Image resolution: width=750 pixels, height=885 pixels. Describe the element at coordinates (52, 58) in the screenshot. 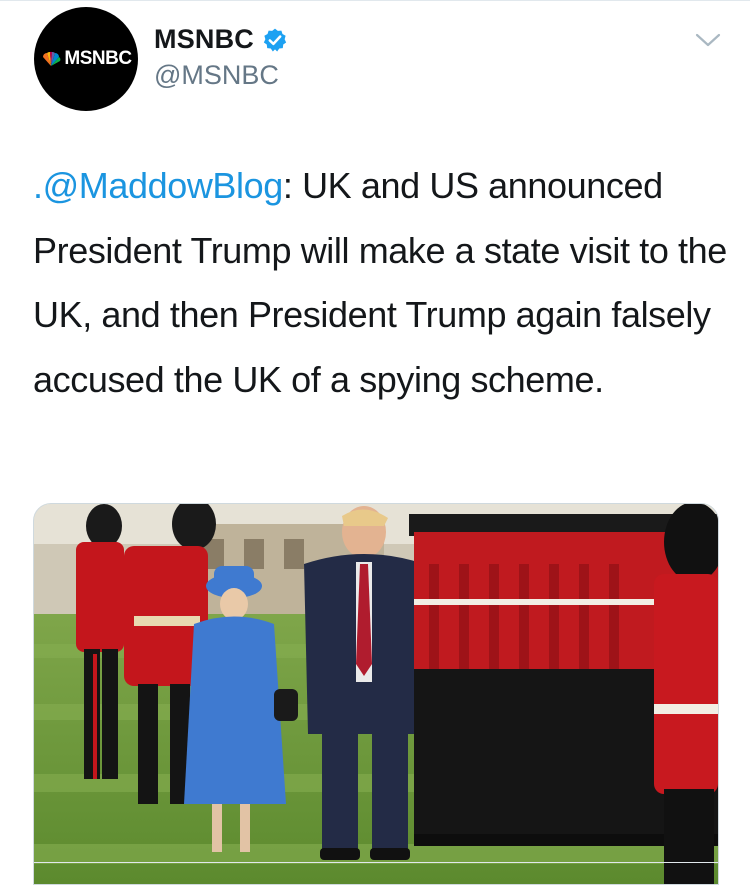

I see `nbc-peacock-icon` at that location.